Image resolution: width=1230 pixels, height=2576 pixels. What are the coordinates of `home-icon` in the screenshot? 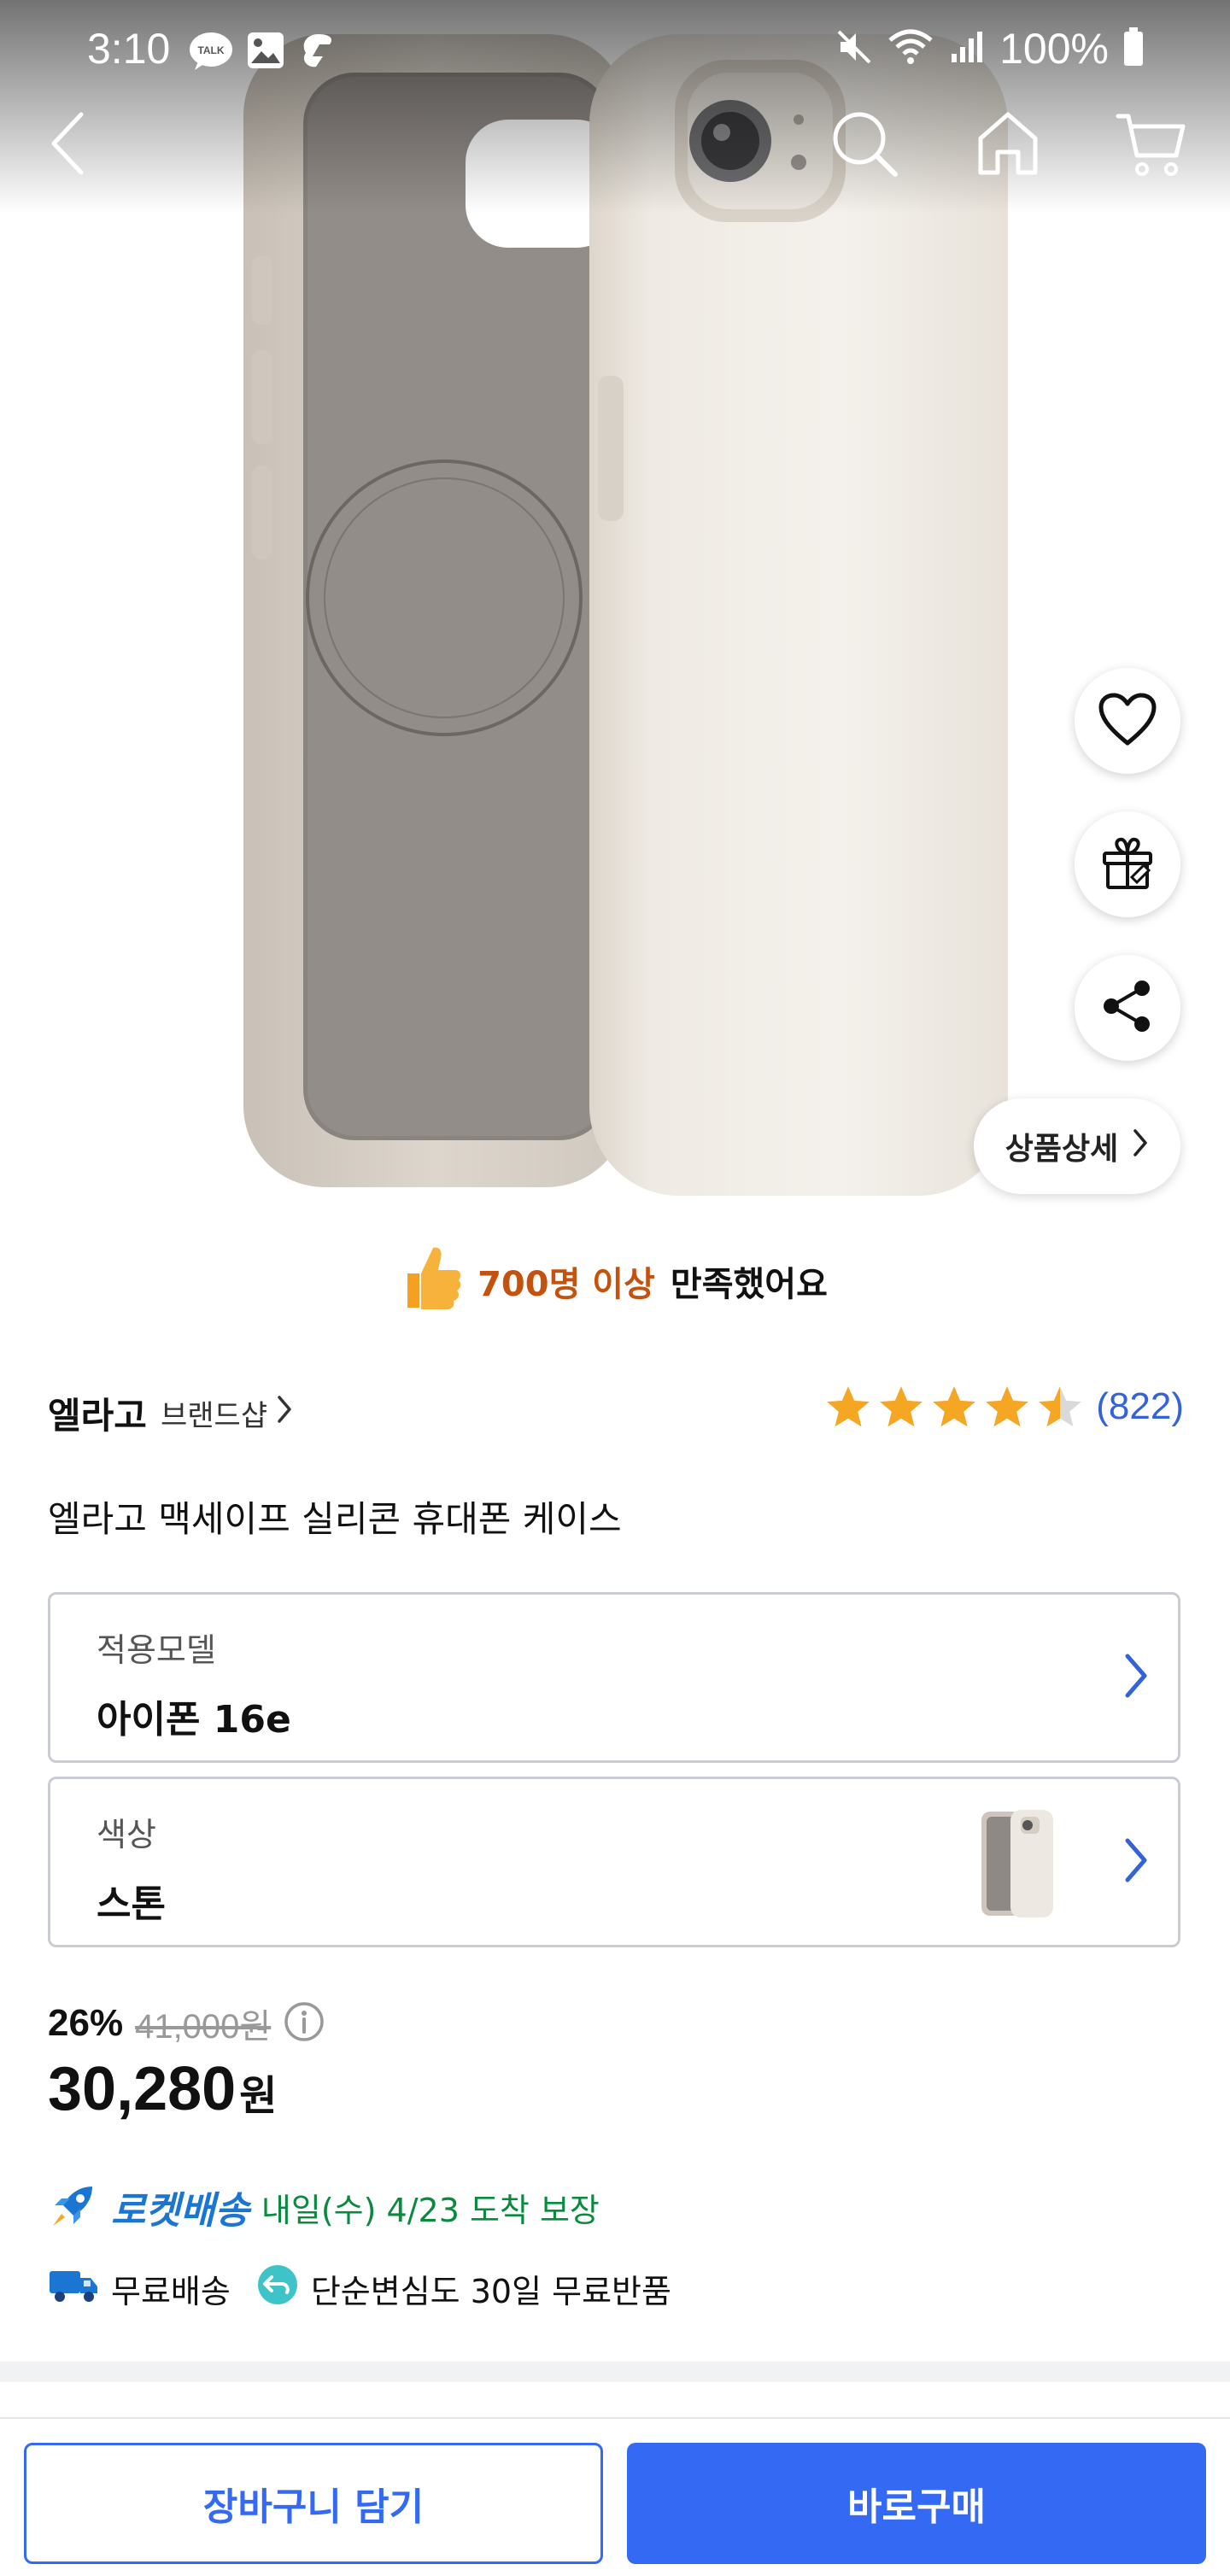 It's located at (1008, 145).